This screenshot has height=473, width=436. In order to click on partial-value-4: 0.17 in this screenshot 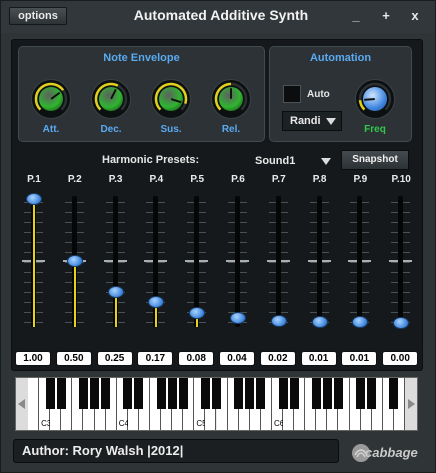, I will do `click(155, 358)`.